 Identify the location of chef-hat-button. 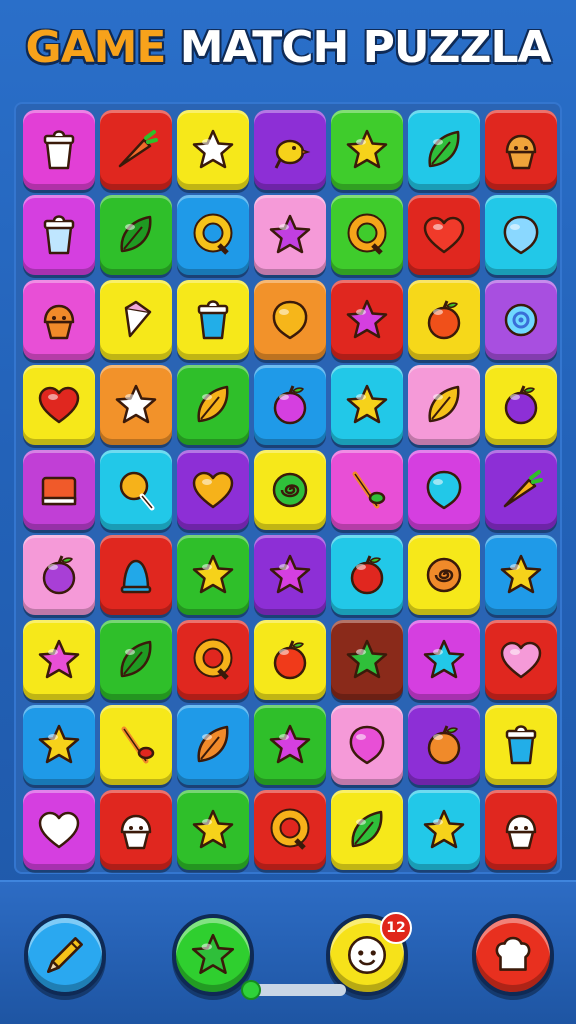
(513, 955).